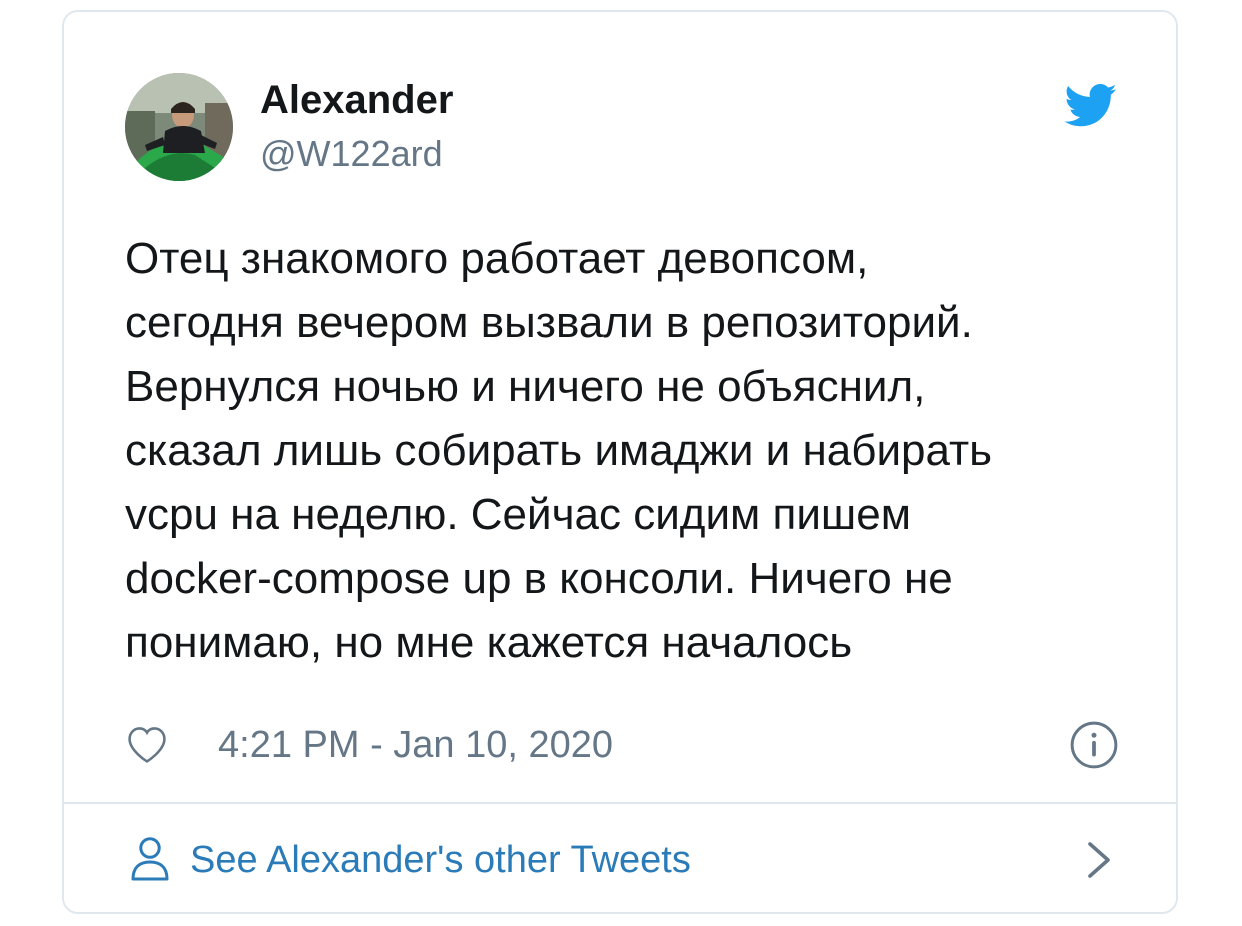  I want to click on see-other-tweets-link: See Alexander's other Tweets, so click(620, 859).